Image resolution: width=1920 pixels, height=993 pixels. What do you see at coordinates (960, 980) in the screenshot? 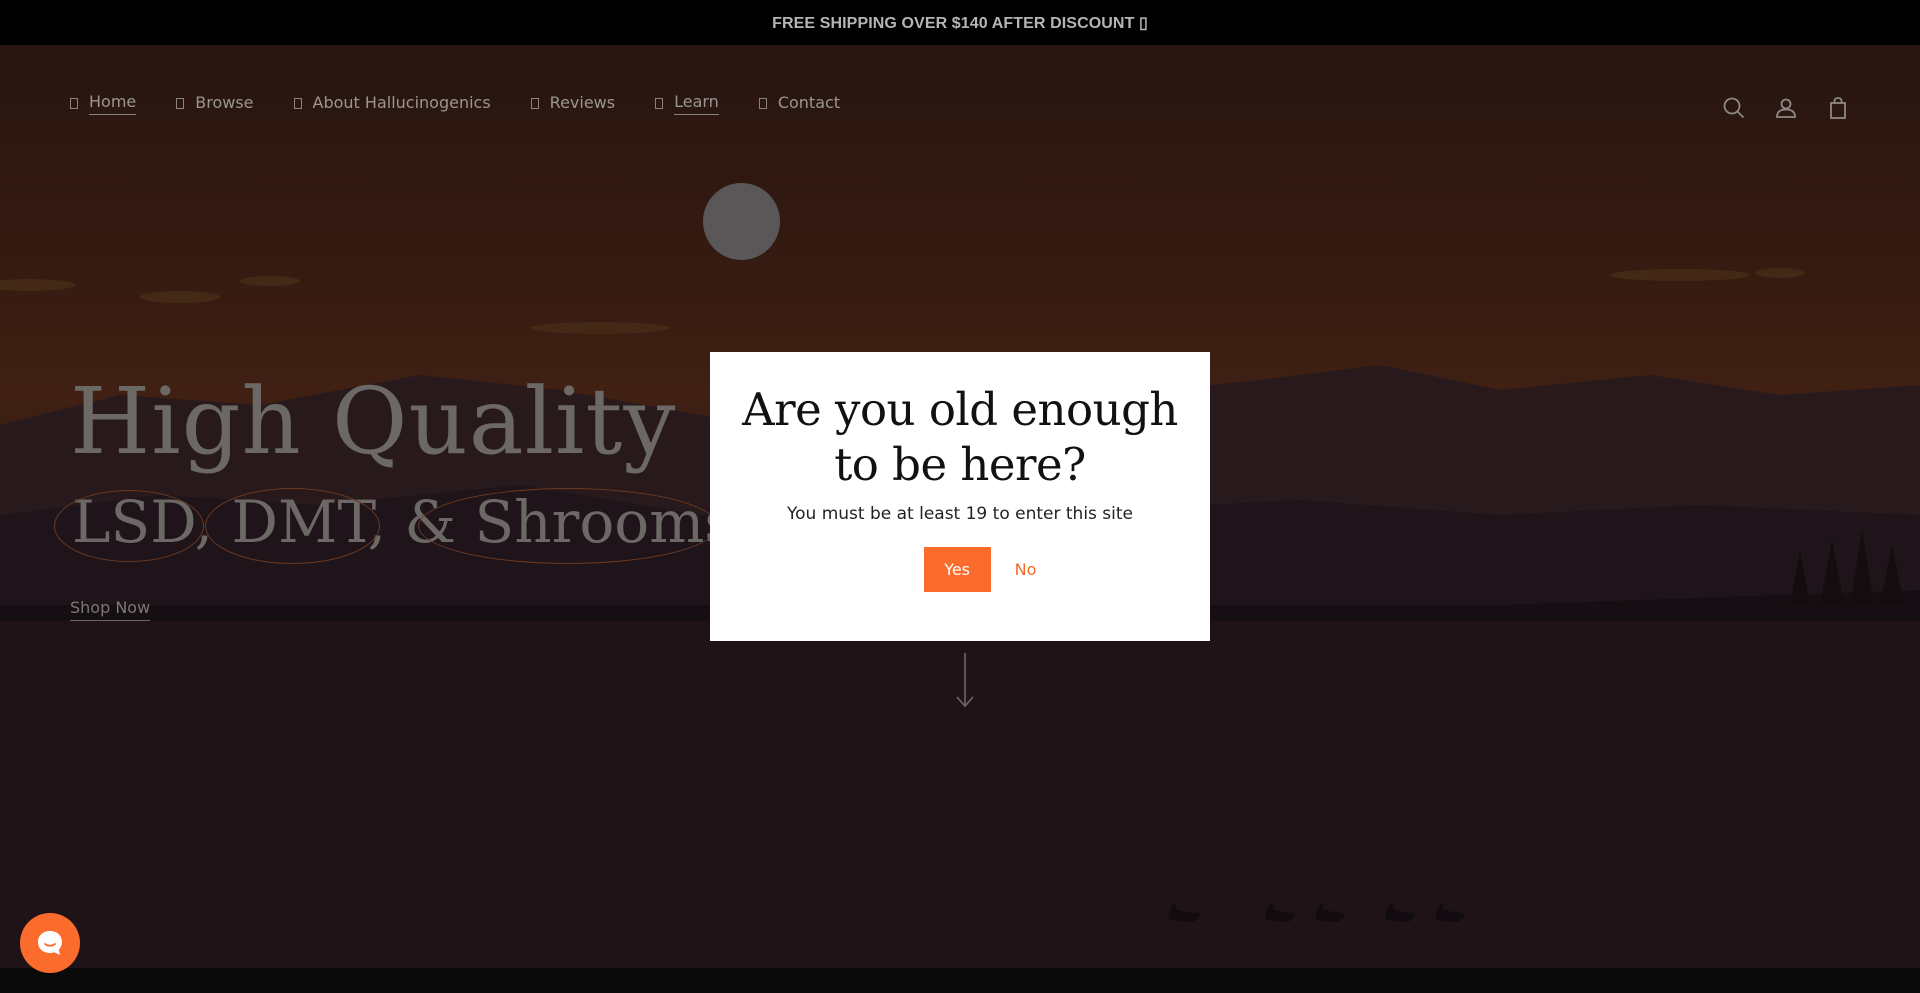
I see `page-bottom-strip` at bounding box center [960, 980].